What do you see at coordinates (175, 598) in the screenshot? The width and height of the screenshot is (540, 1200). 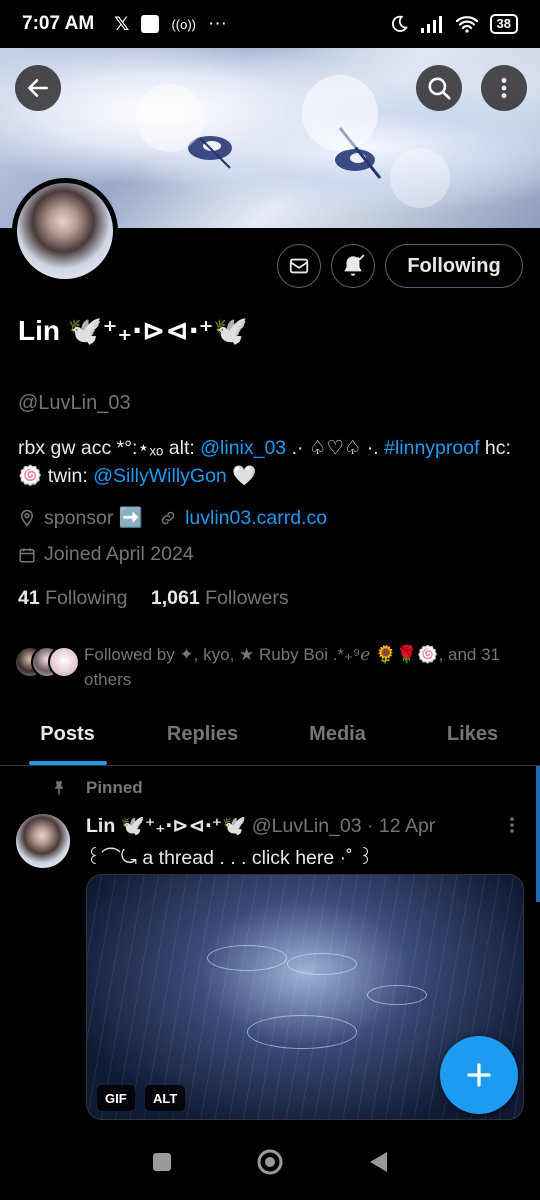 I see `followers-count: 1,061` at bounding box center [175, 598].